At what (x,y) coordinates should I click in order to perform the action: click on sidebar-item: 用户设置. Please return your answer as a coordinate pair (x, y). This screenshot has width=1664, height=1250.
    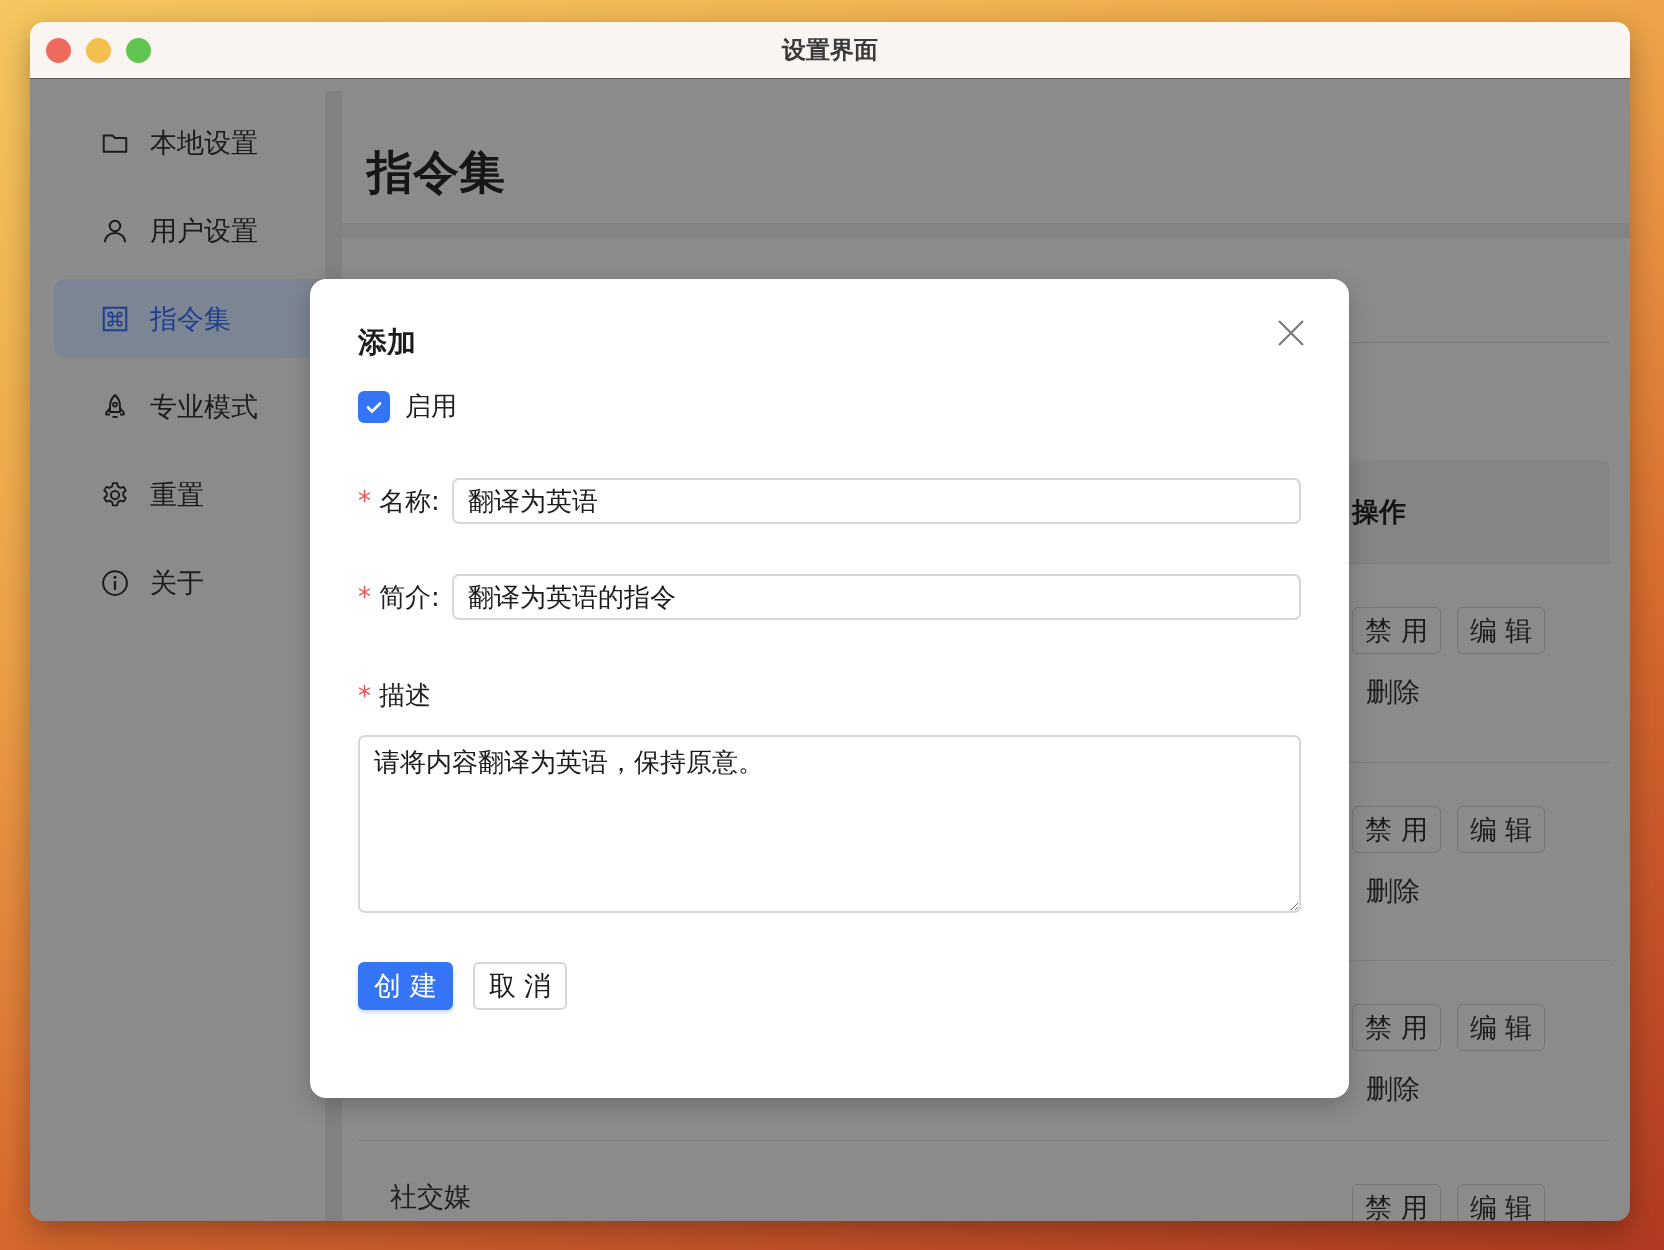
    Looking at the image, I should click on (189, 230).